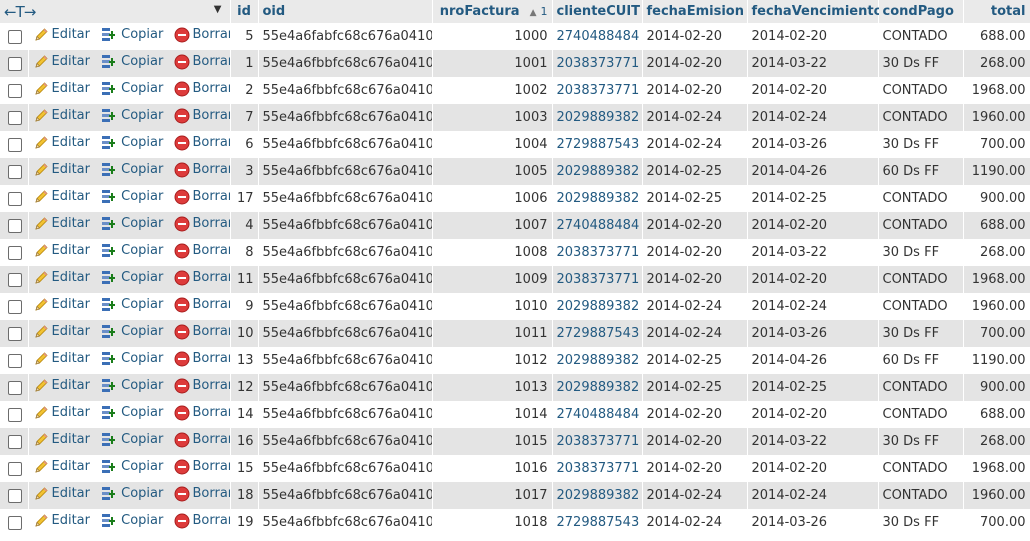  Describe the element at coordinates (921, 11) in the screenshot. I see `col-header-condPago: condPago` at that location.